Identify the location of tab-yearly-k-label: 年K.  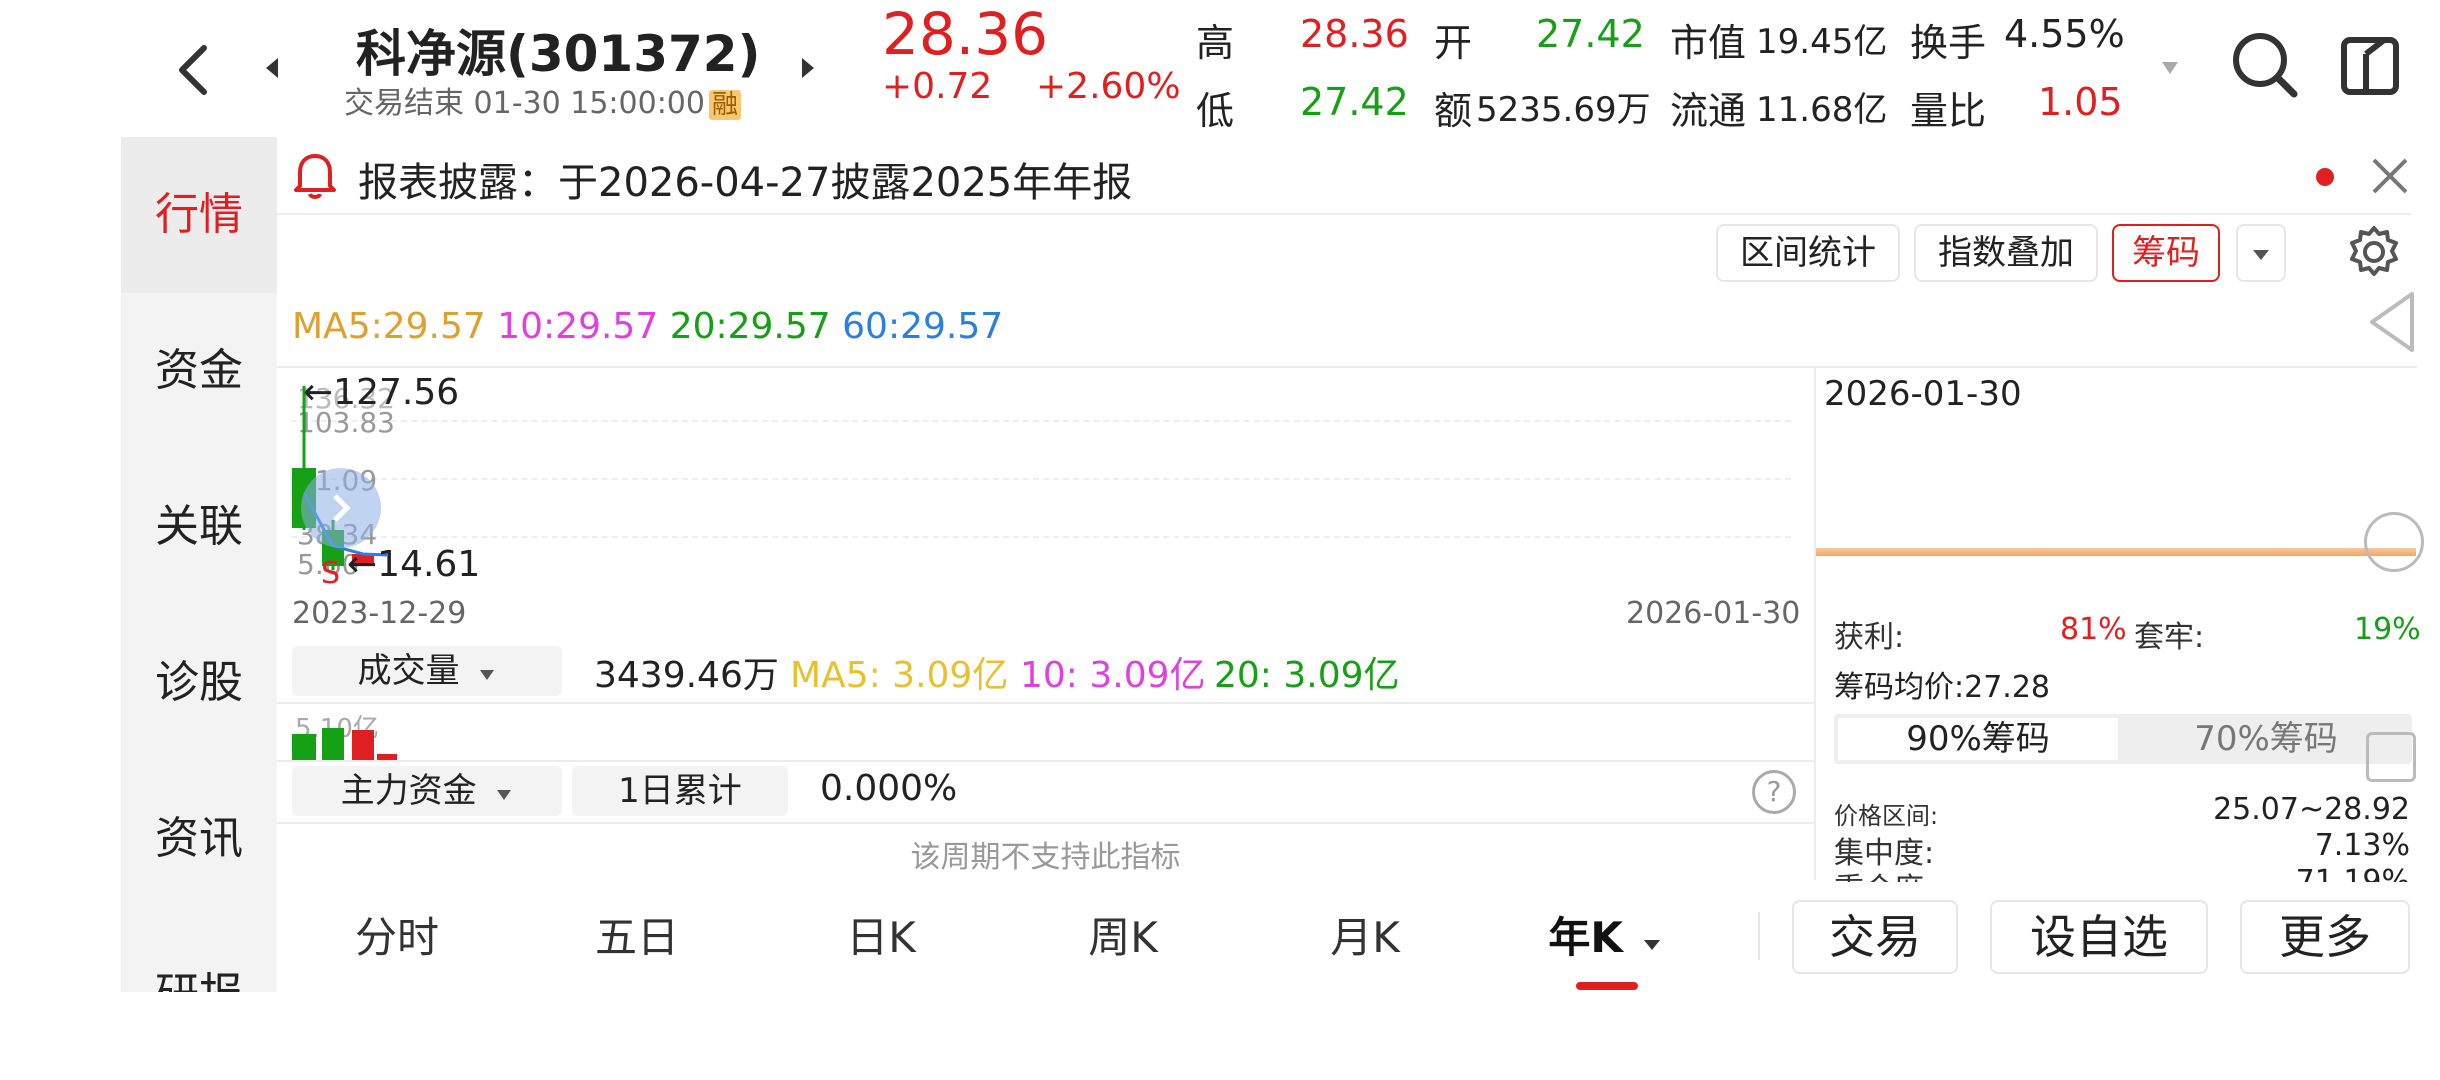
(1585, 937).